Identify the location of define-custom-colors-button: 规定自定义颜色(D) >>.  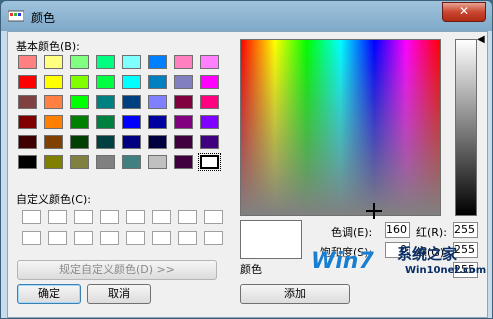
(117, 270).